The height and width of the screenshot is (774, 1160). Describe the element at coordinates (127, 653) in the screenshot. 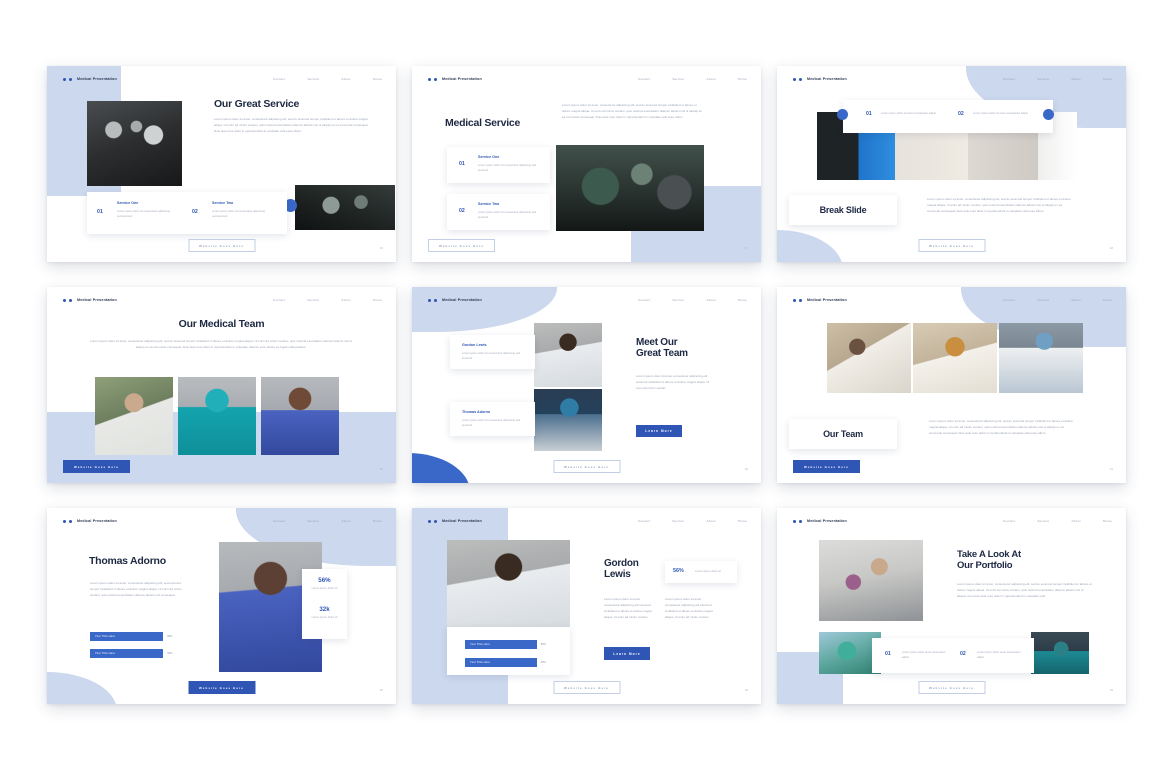

I see `progress-bar-fill: Your Title Here` at that location.